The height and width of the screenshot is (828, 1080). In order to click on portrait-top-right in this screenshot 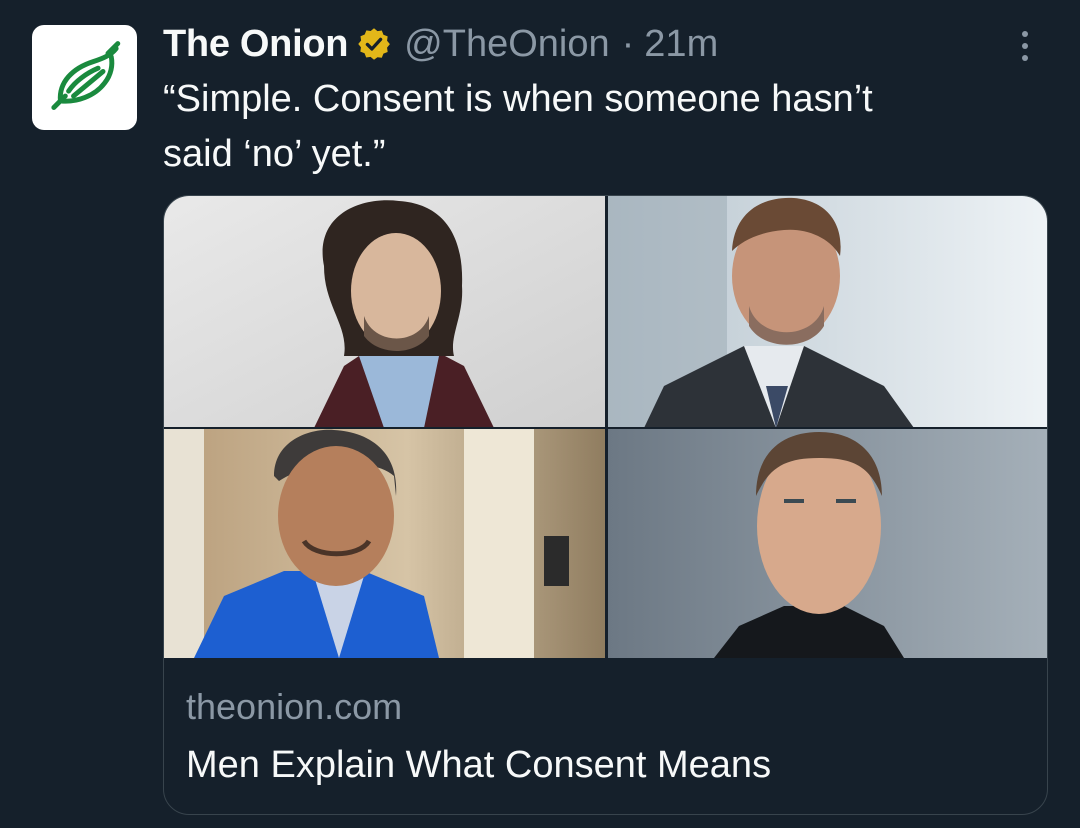, I will do `click(827, 312)`.